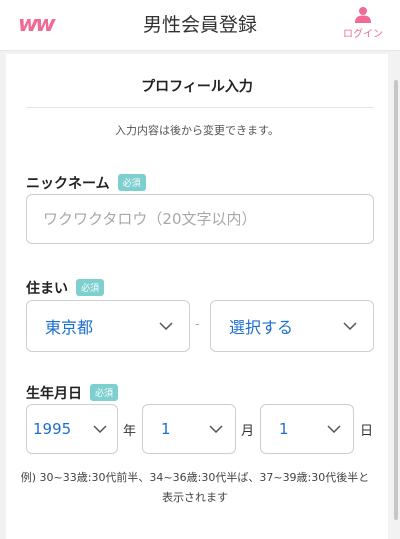  I want to click on birthday-label-text: 生年月日, so click(54, 394).